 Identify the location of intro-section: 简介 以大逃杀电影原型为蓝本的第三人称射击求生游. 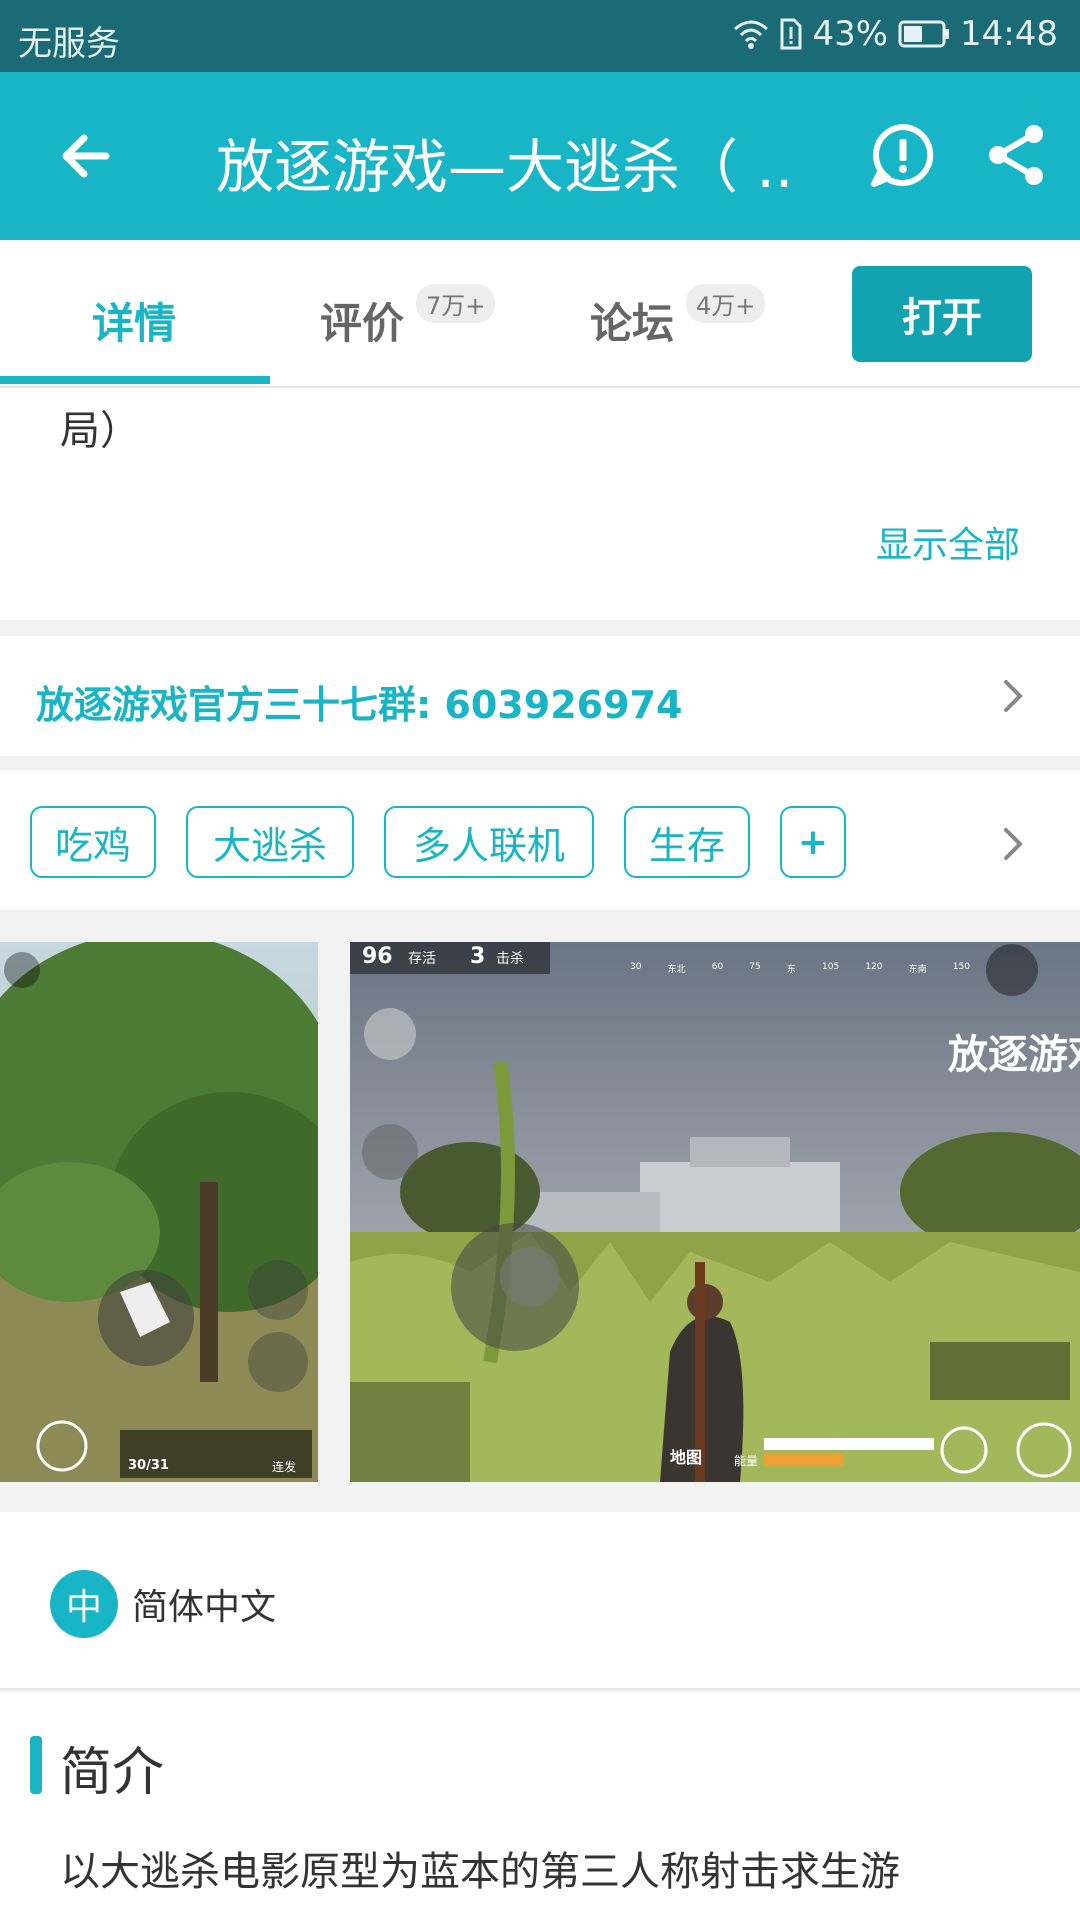
(540, 1806).